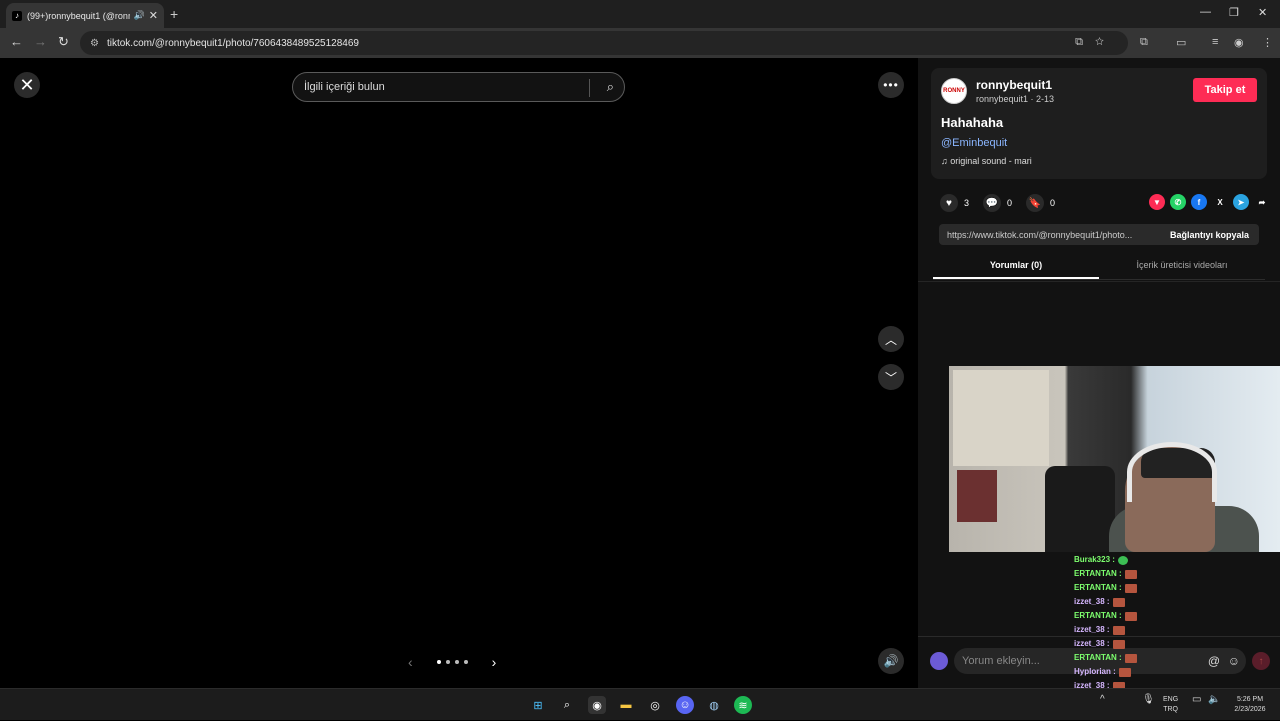  I want to click on comment-button: 💬 0, so click(997, 203).